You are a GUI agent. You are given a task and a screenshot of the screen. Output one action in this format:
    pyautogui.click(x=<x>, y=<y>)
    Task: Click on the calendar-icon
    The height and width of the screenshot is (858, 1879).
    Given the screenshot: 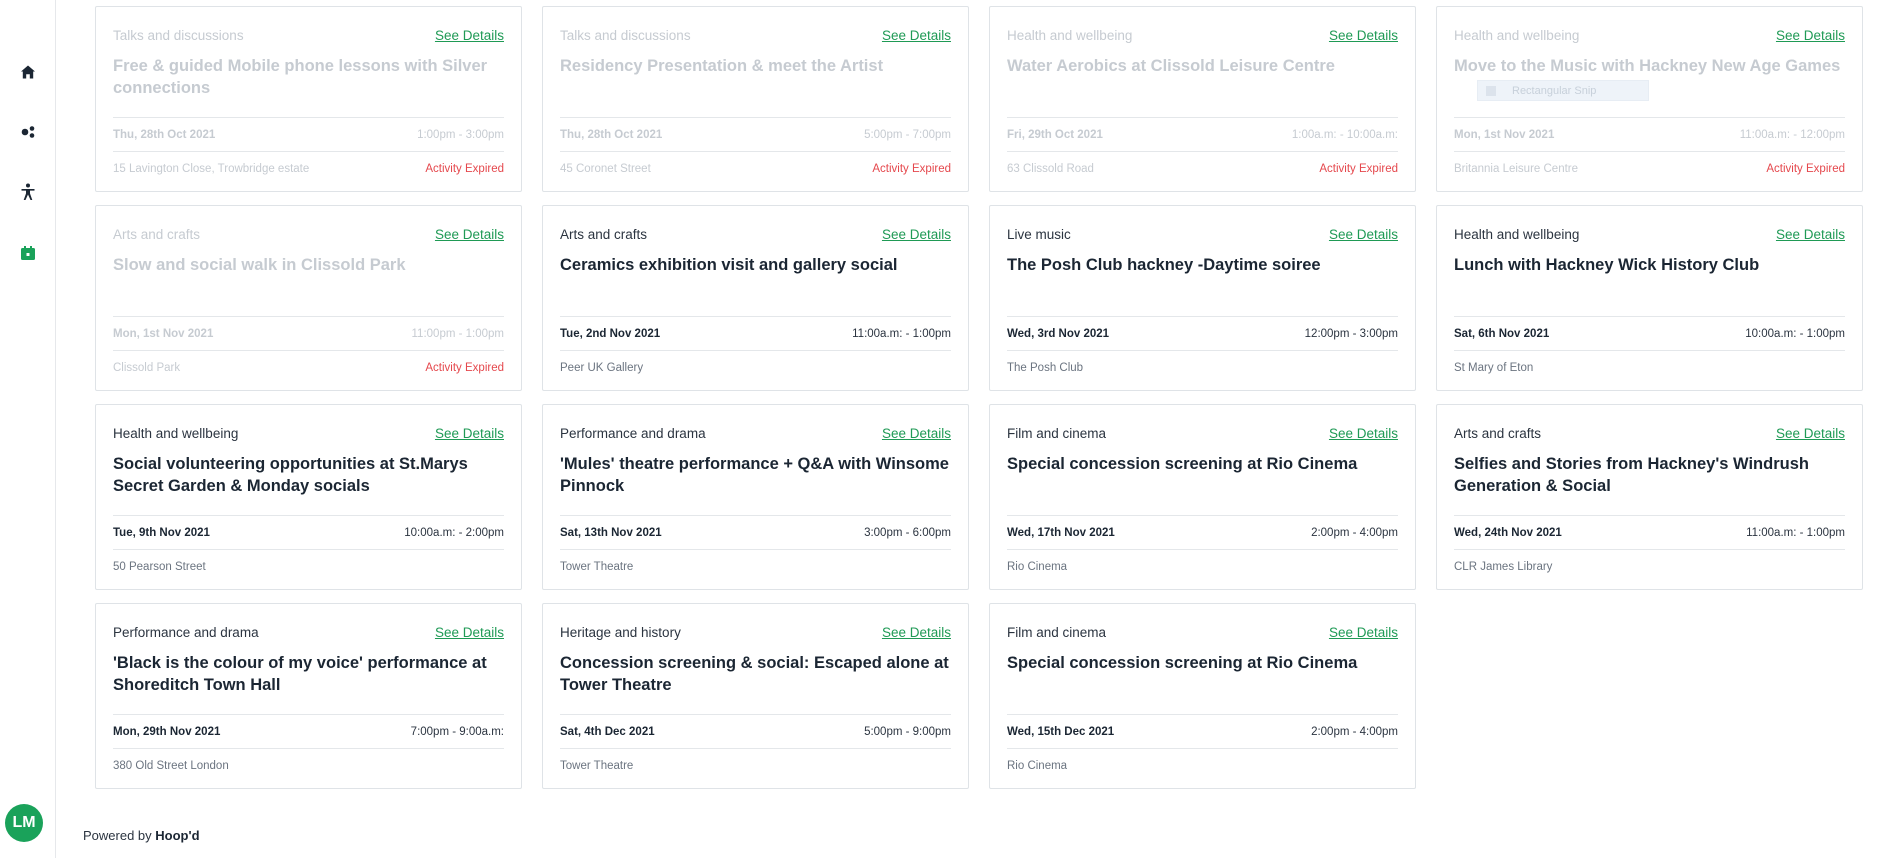 What is the action you would take?
    pyautogui.click(x=28, y=253)
    